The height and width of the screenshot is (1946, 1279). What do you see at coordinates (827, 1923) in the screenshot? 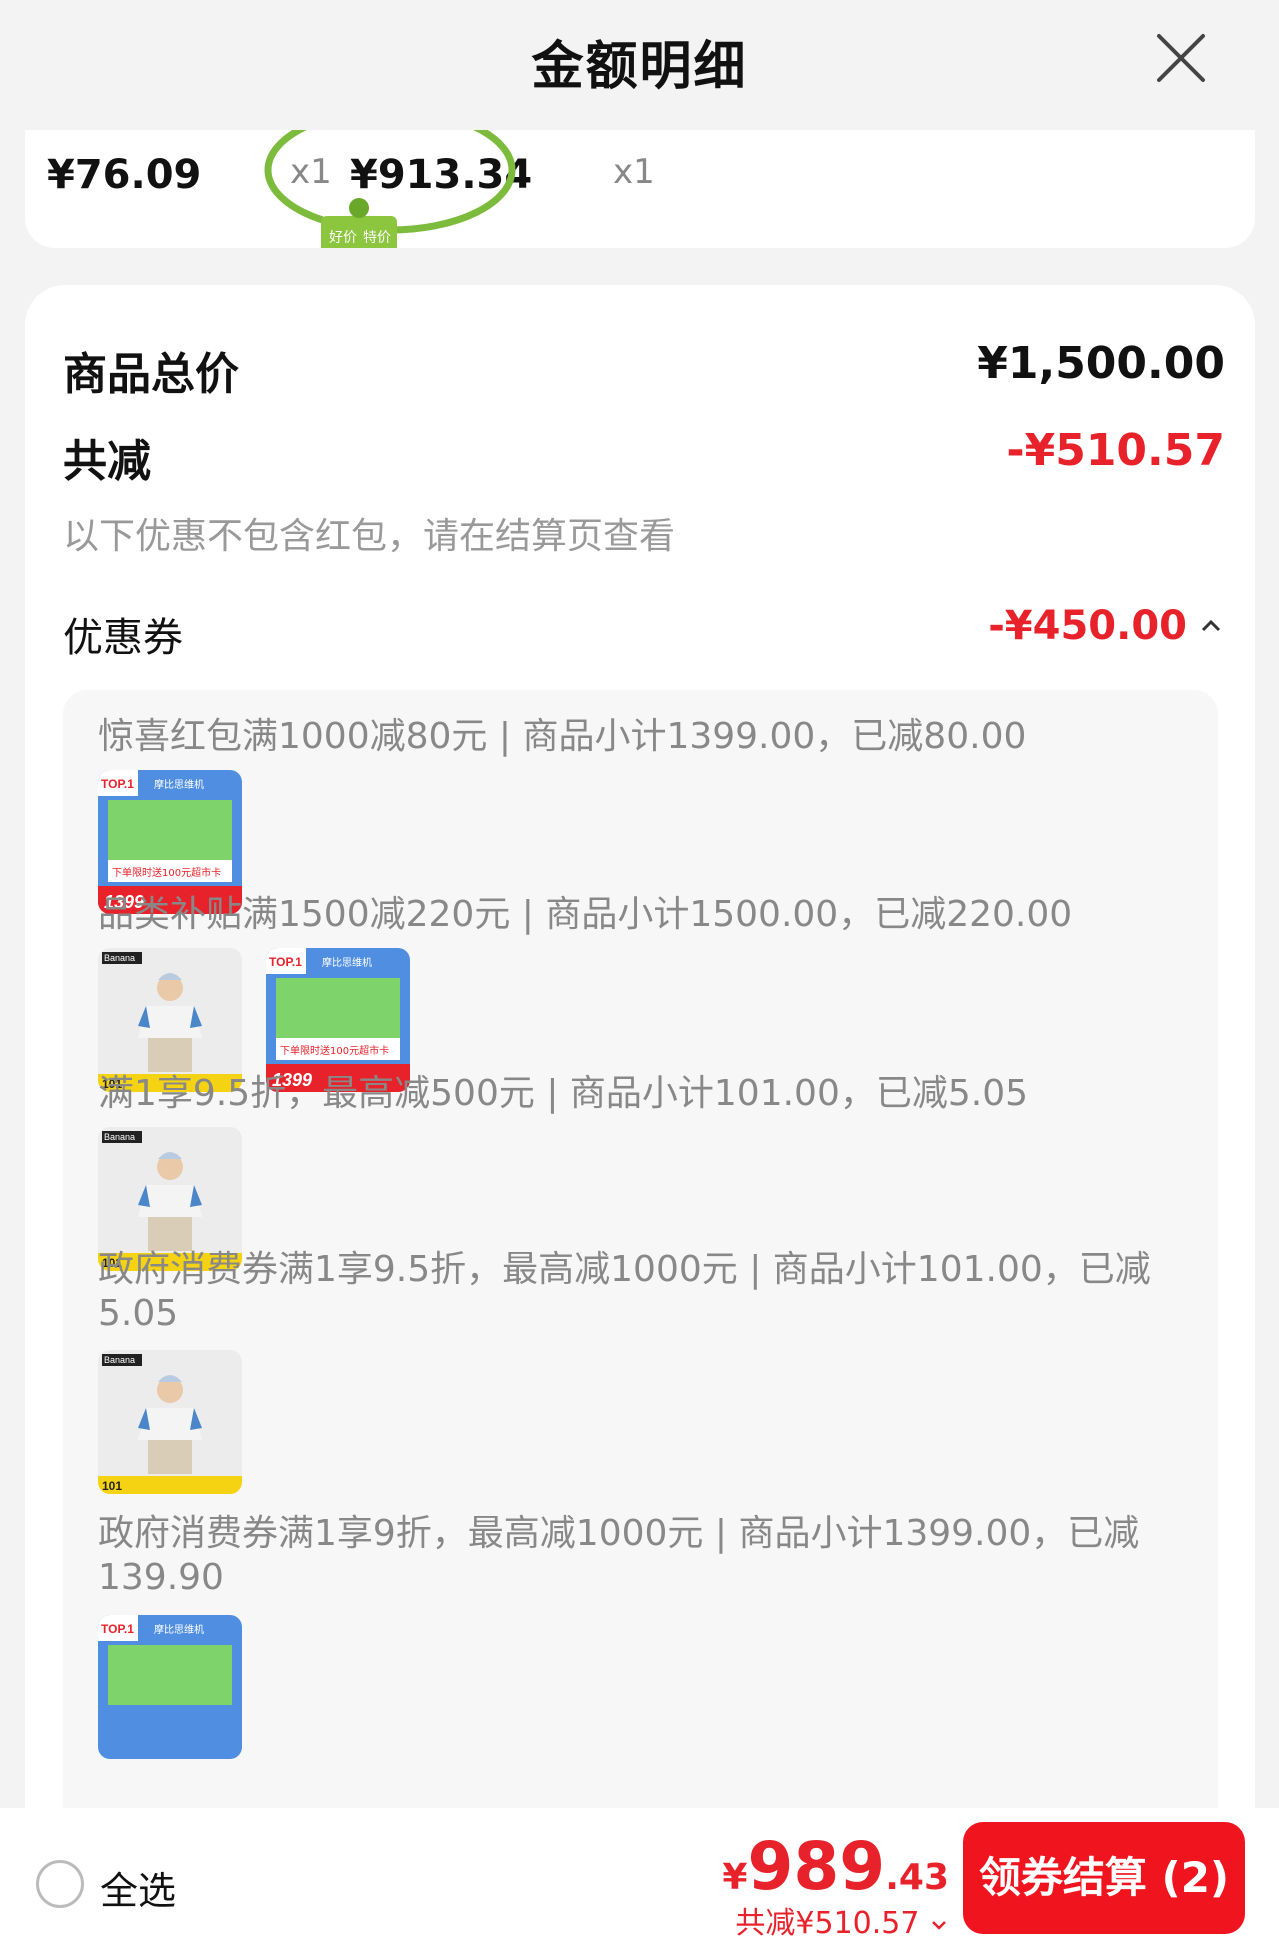
I see `saved-amount: 共减¥510.57` at bounding box center [827, 1923].